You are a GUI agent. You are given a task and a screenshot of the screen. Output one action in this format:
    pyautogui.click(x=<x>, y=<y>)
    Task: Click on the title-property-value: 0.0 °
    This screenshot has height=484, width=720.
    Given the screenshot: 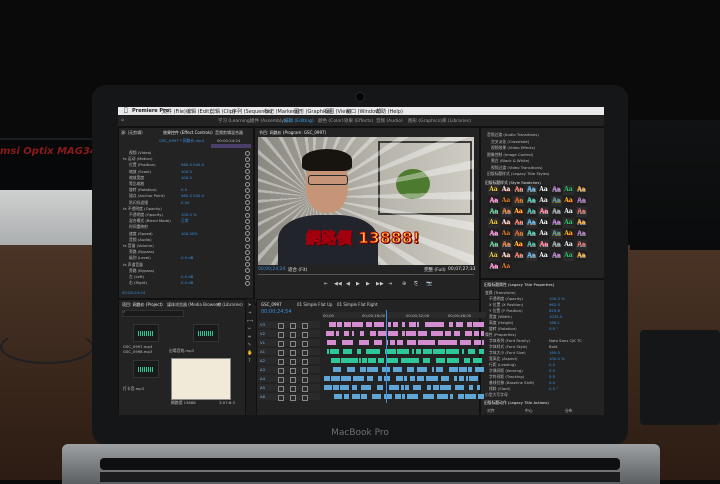 What is the action you would take?
    pyautogui.click(x=553, y=328)
    